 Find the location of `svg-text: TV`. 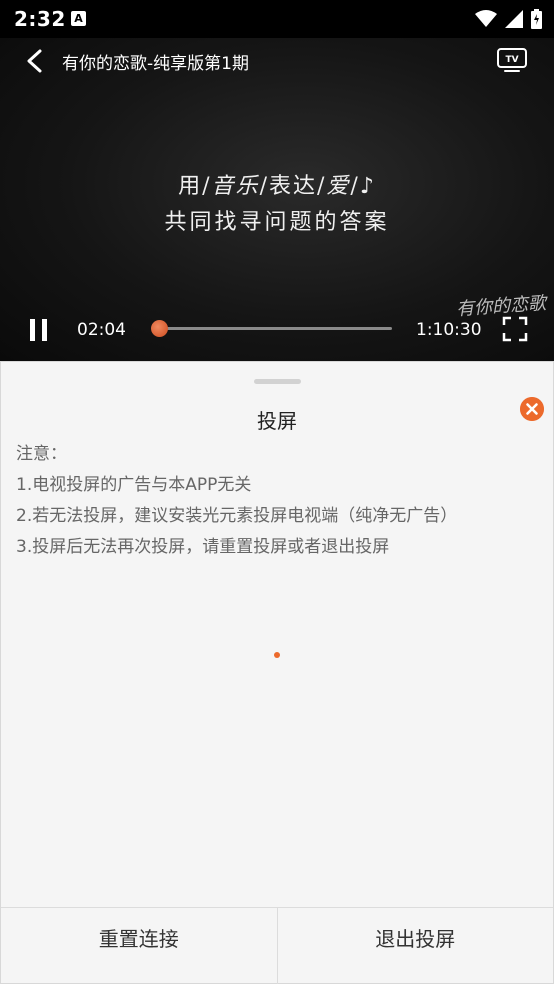

svg-text: TV is located at coordinates (511, 60).